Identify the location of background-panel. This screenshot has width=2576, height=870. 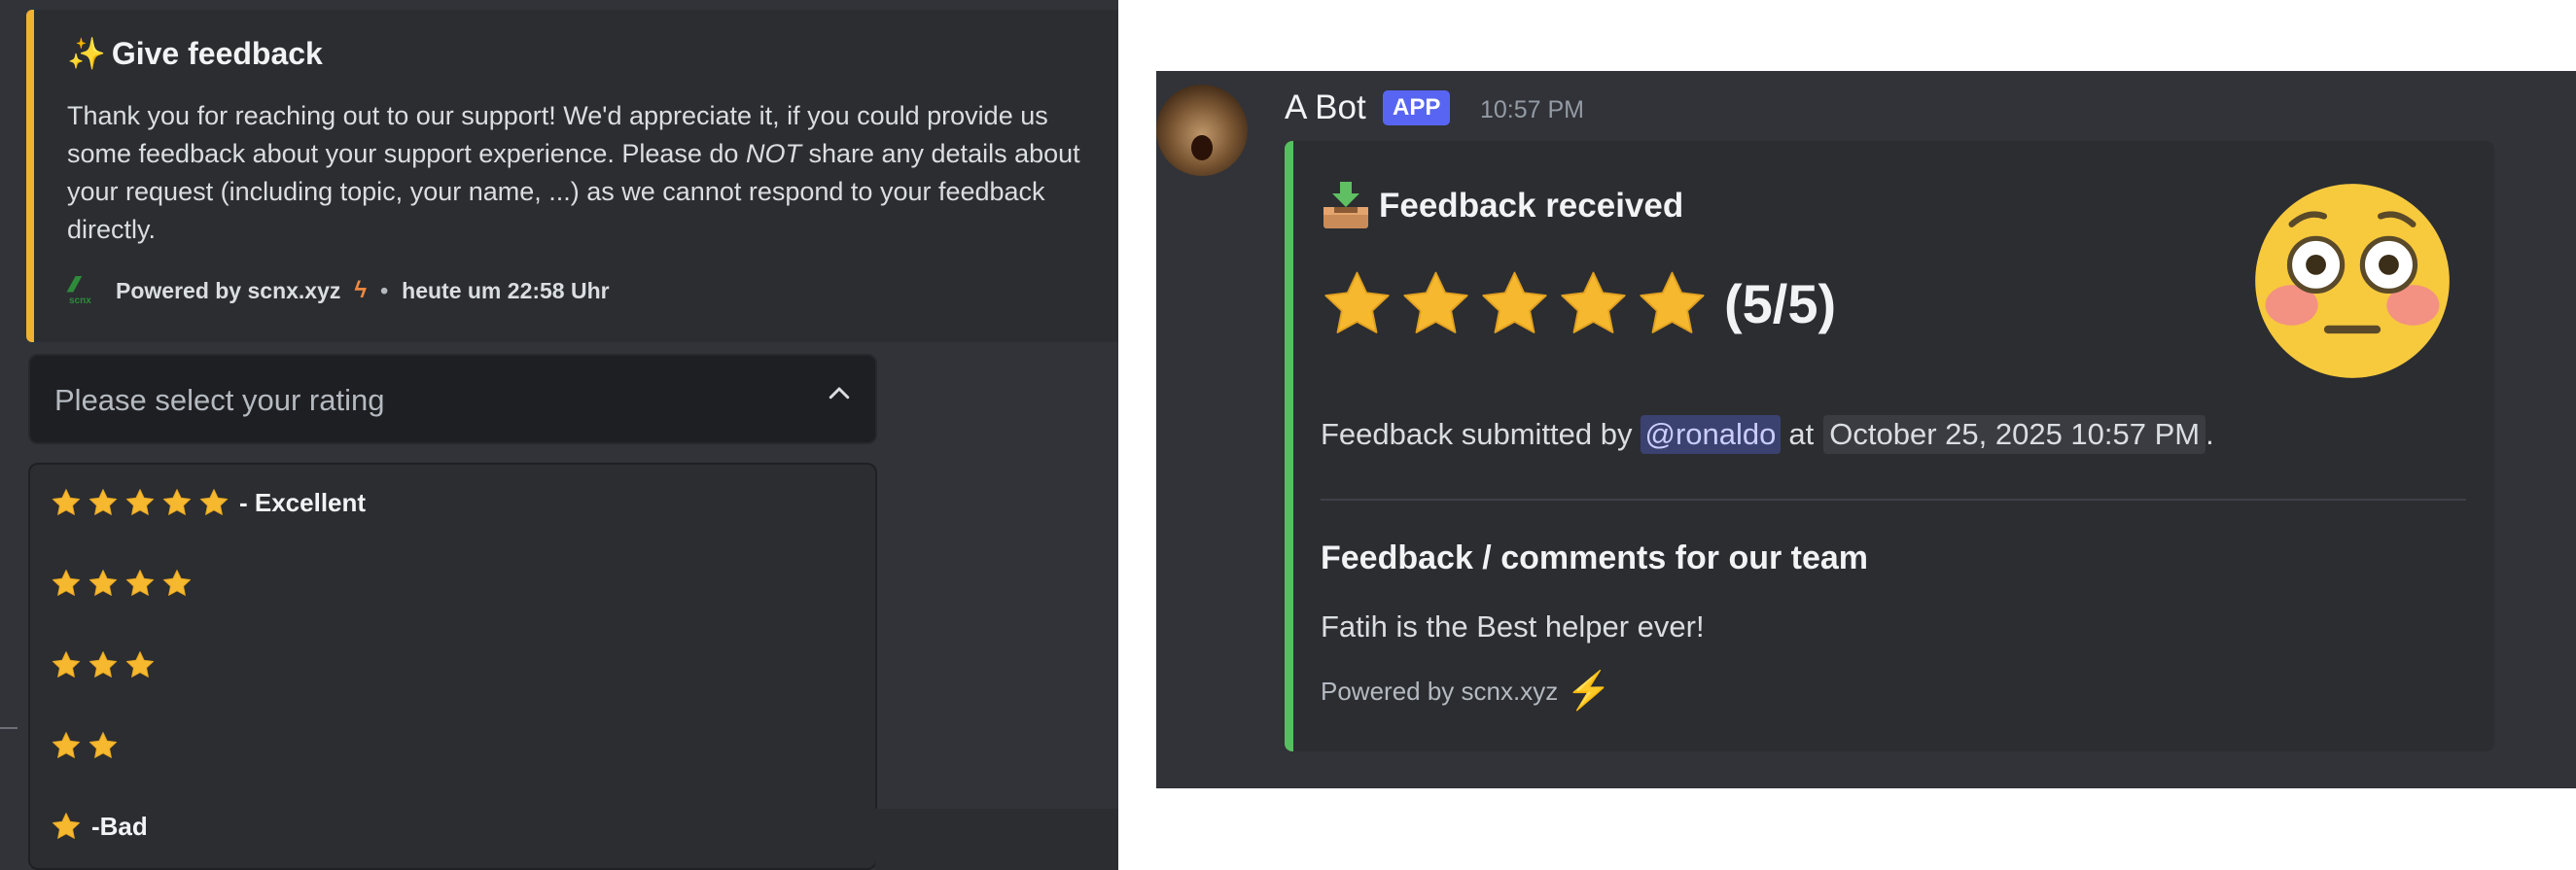
(997, 839).